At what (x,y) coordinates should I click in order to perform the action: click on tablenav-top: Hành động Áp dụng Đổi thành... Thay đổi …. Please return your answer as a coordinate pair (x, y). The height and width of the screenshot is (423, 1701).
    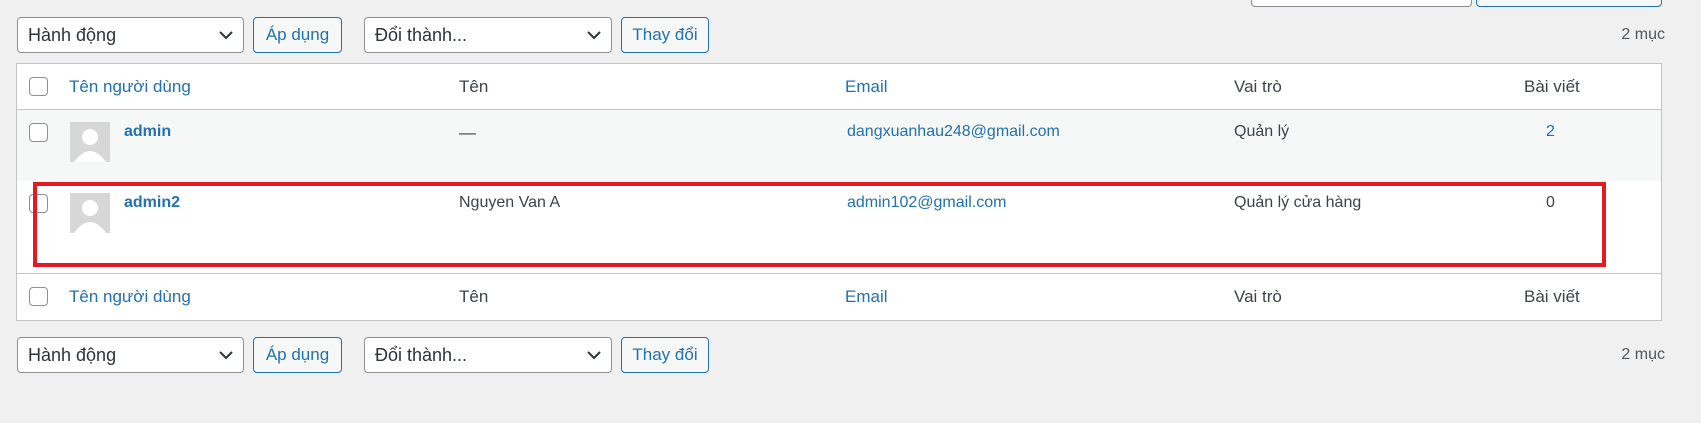
    Looking at the image, I should click on (859, 36).